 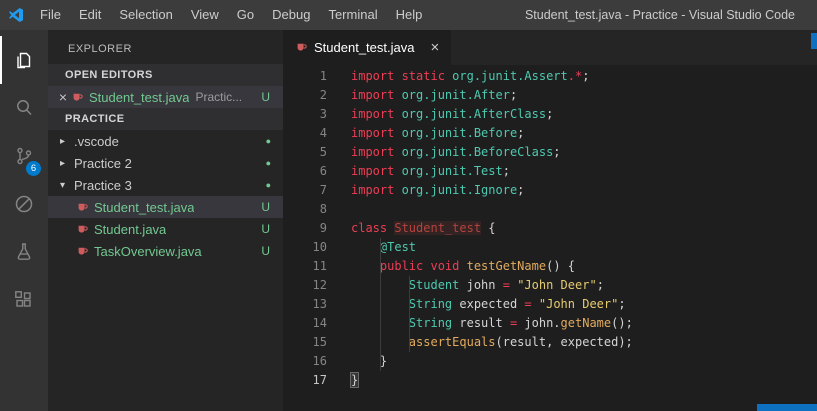 I want to click on line-number: 6, so click(x=323, y=171).